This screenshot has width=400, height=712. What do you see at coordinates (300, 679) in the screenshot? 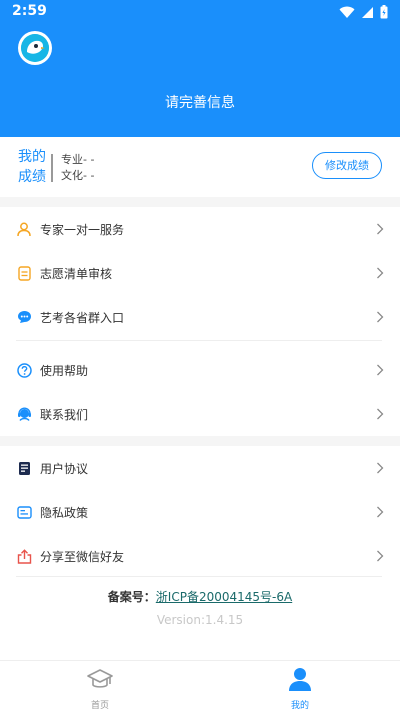
I see `user-icon` at bounding box center [300, 679].